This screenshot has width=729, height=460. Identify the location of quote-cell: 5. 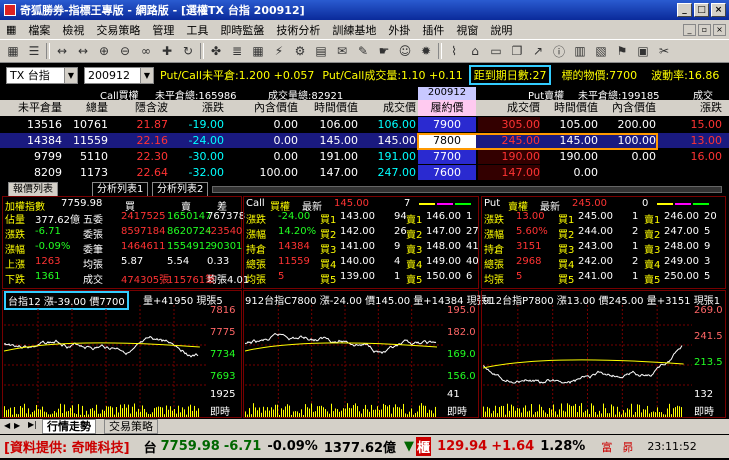
(519, 276).